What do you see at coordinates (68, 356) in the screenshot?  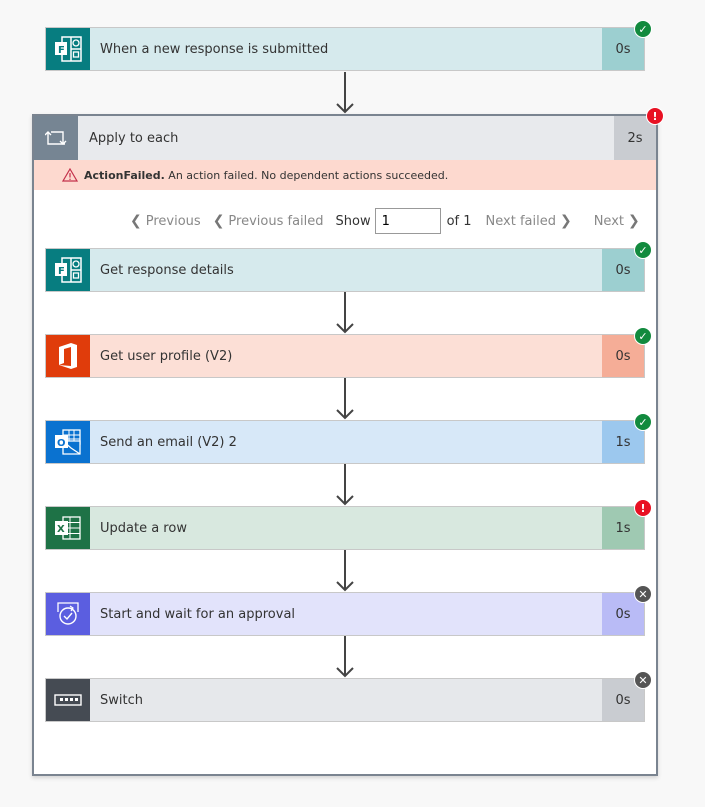 I see `office-icon` at bounding box center [68, 356].